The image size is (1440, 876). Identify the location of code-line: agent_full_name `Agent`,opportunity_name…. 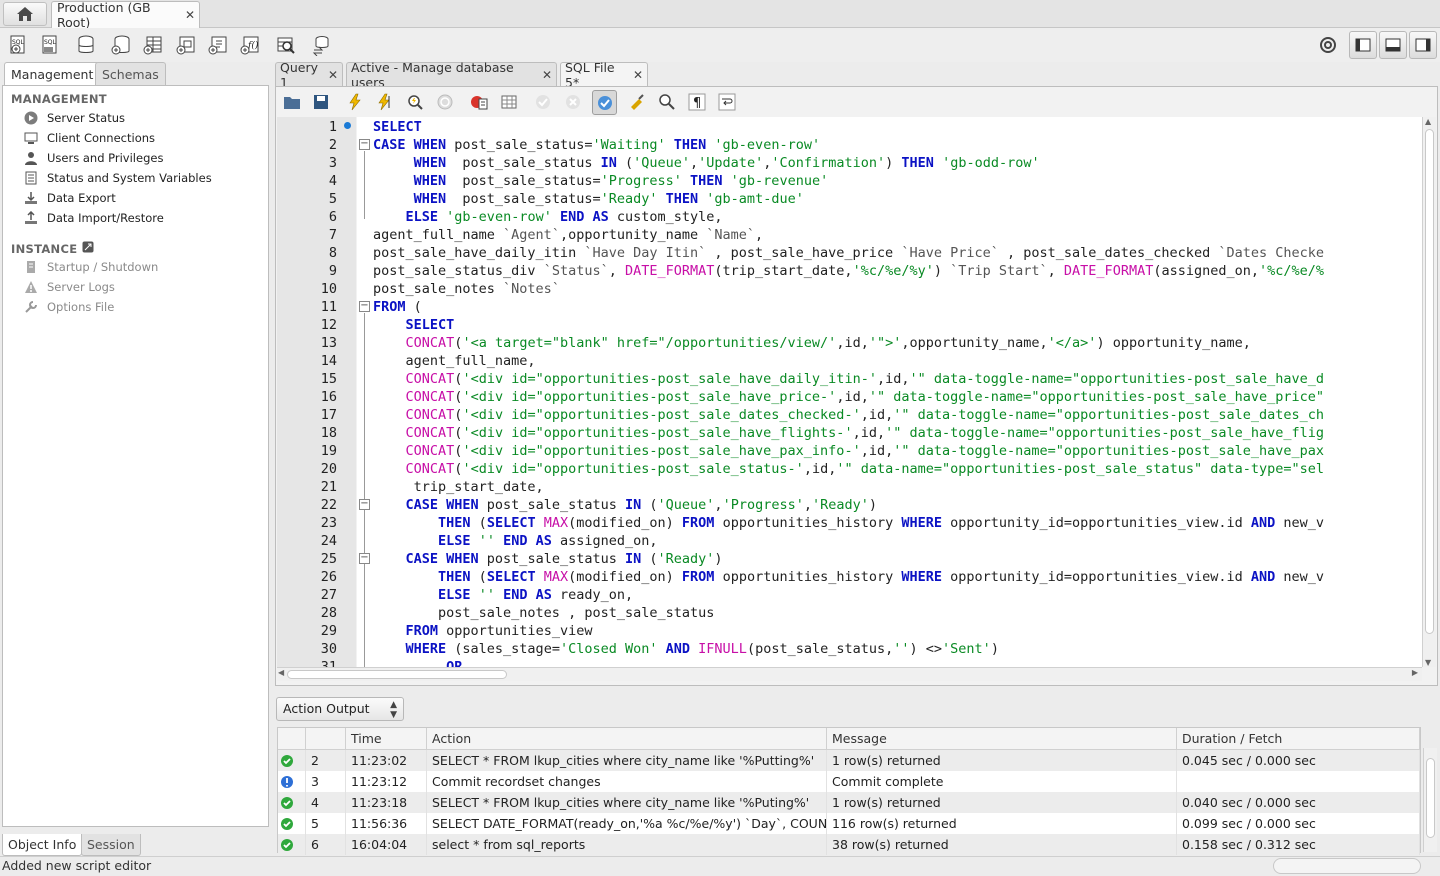
(568, 235).